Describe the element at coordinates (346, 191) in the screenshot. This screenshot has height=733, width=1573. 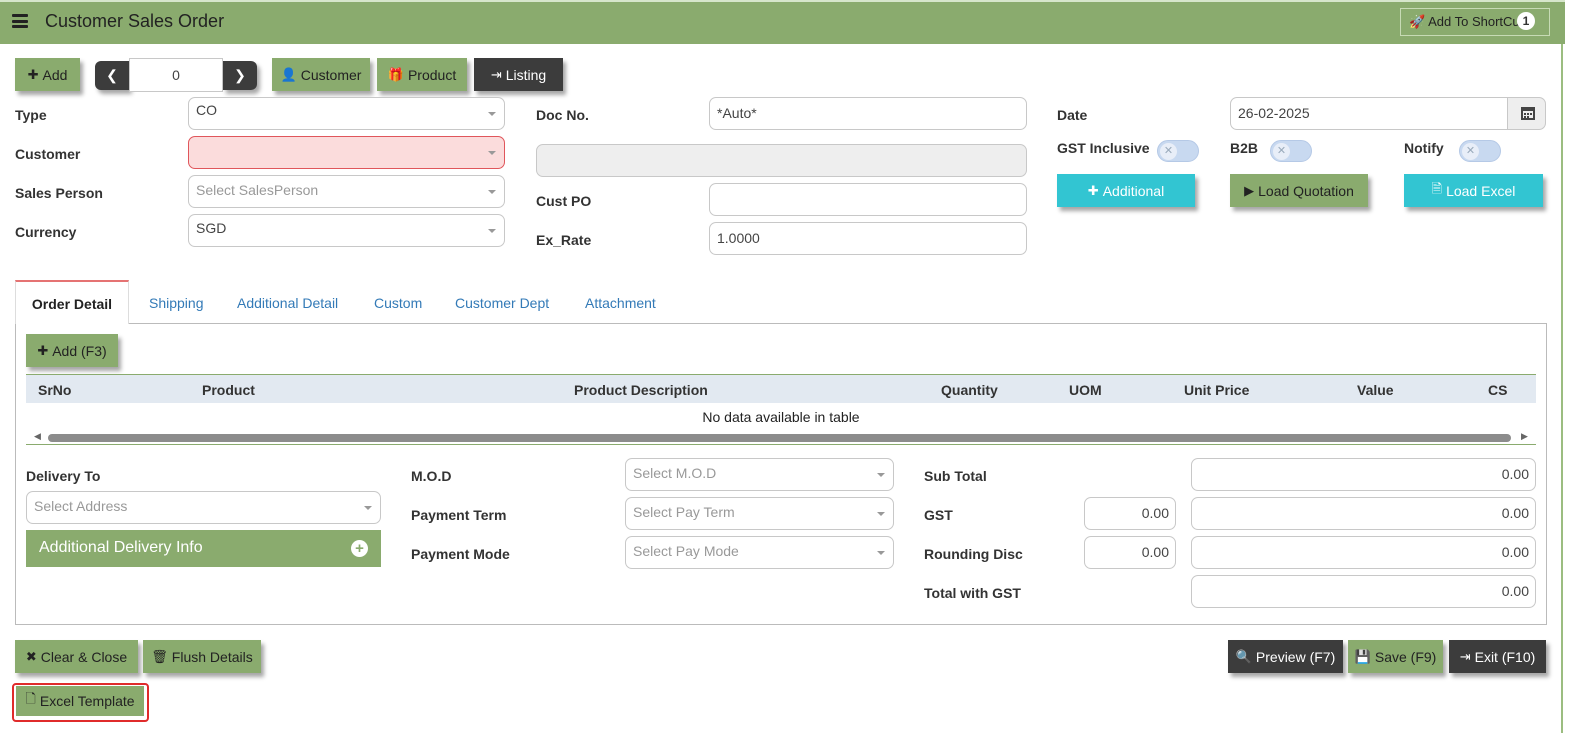
I see `sales-person-select: Select SalesPerson` at that location.